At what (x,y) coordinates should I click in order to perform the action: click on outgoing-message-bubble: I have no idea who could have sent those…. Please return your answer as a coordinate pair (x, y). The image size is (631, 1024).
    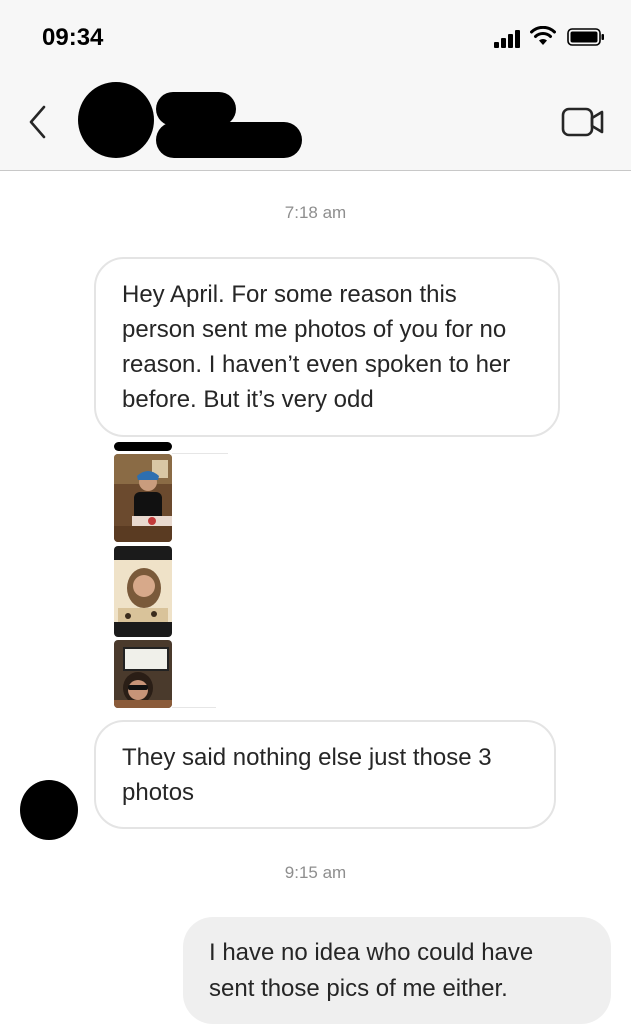
    Looking at the image, I should click on (397, 970).